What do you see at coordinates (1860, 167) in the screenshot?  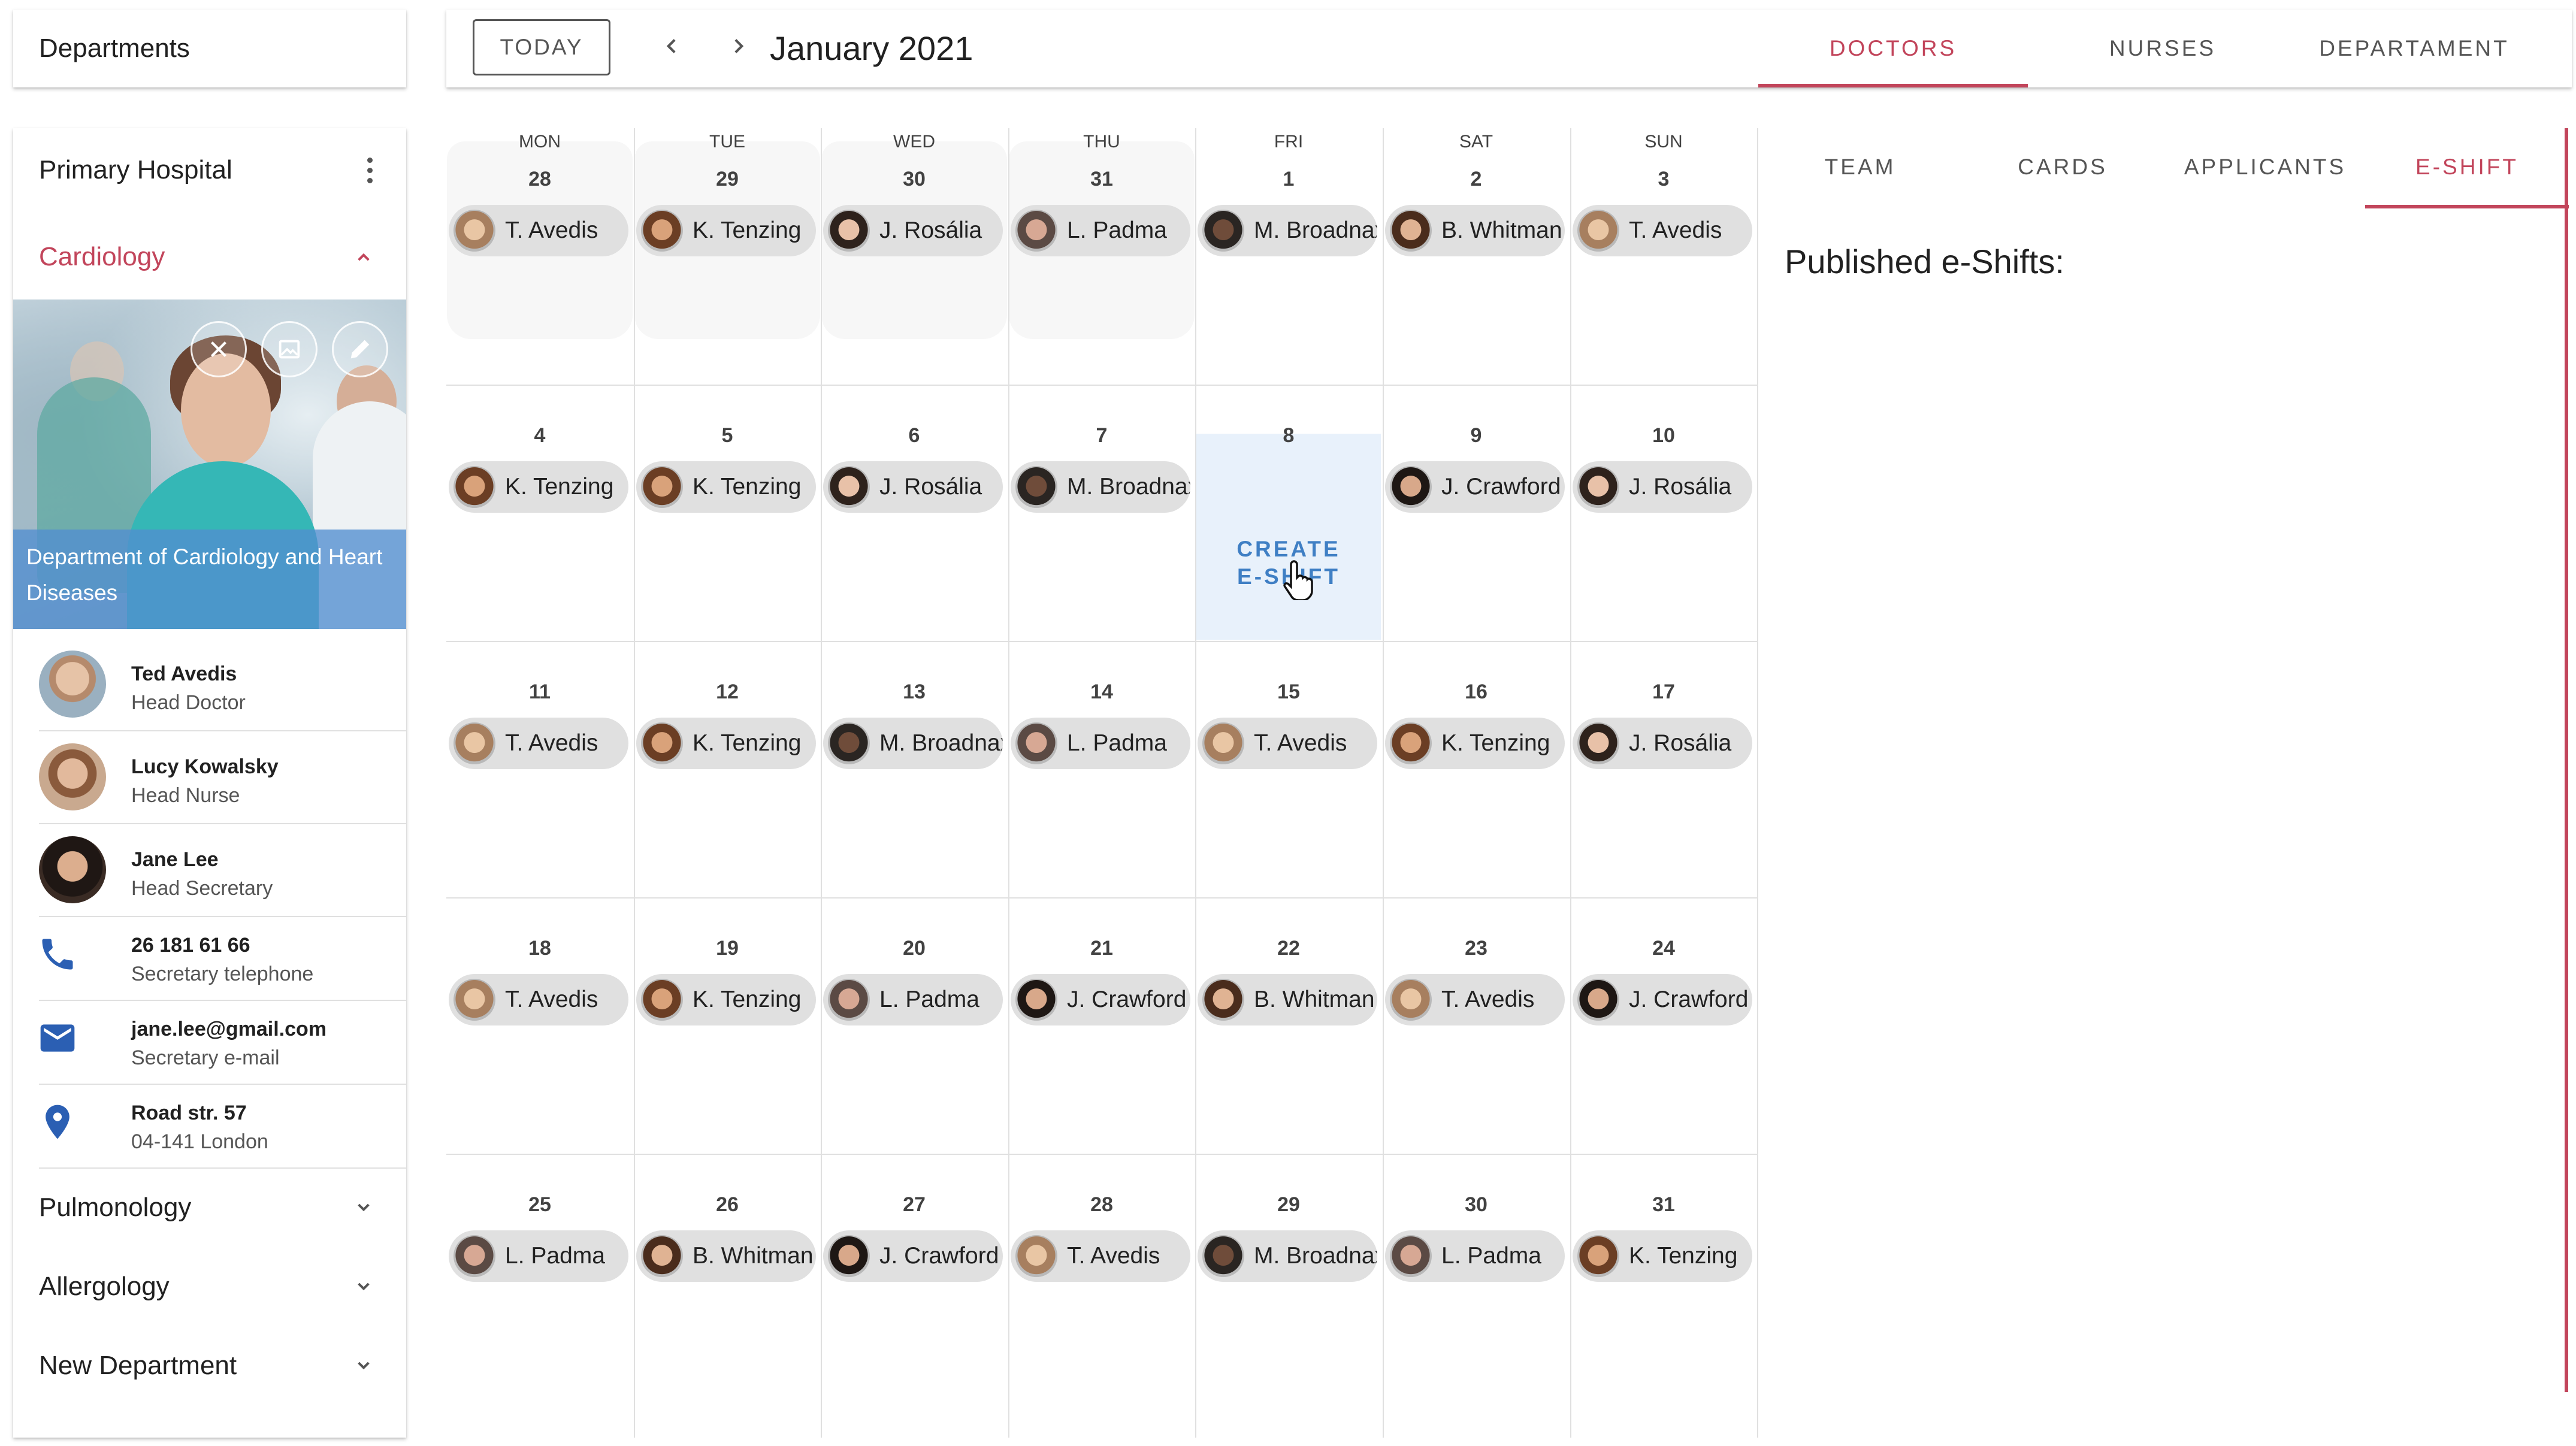 I see `tab-team: TEAM` at bounding box center [1860, 167].